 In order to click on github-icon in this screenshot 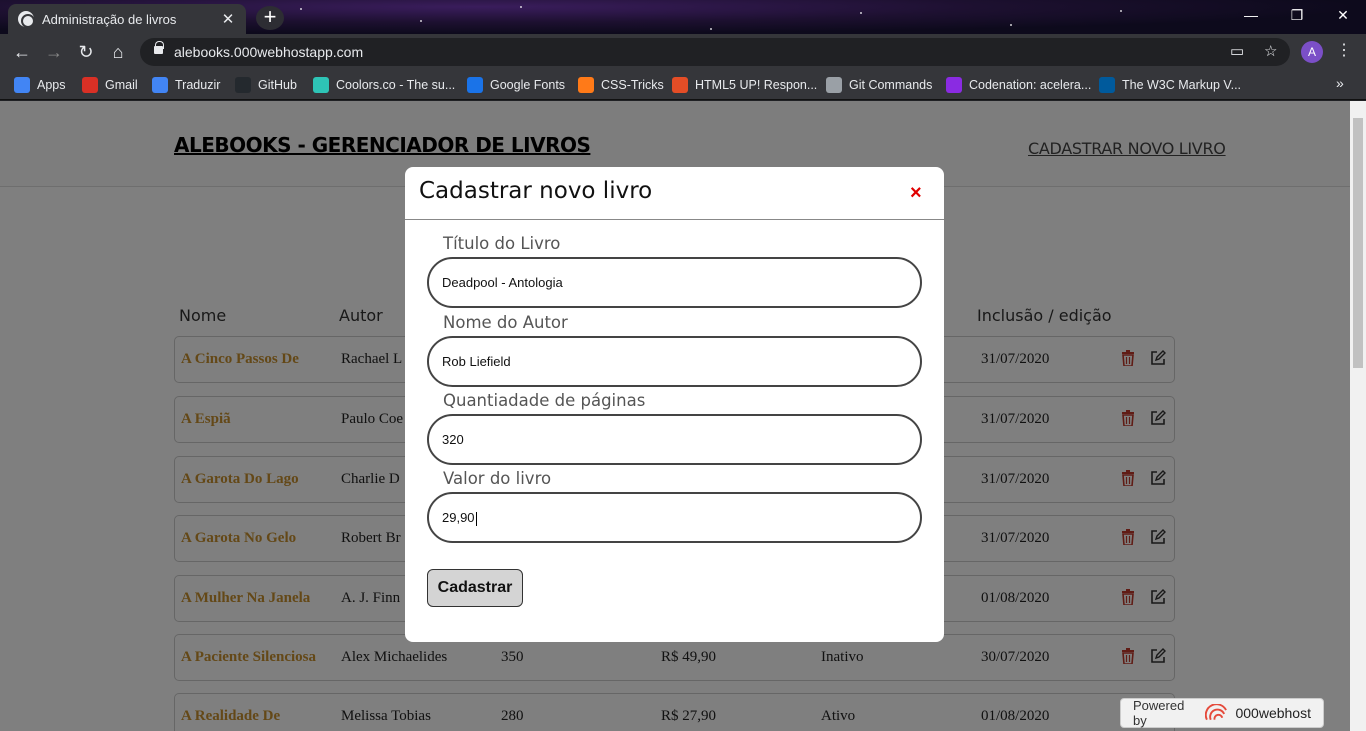, I will do `click(243, 85)`.